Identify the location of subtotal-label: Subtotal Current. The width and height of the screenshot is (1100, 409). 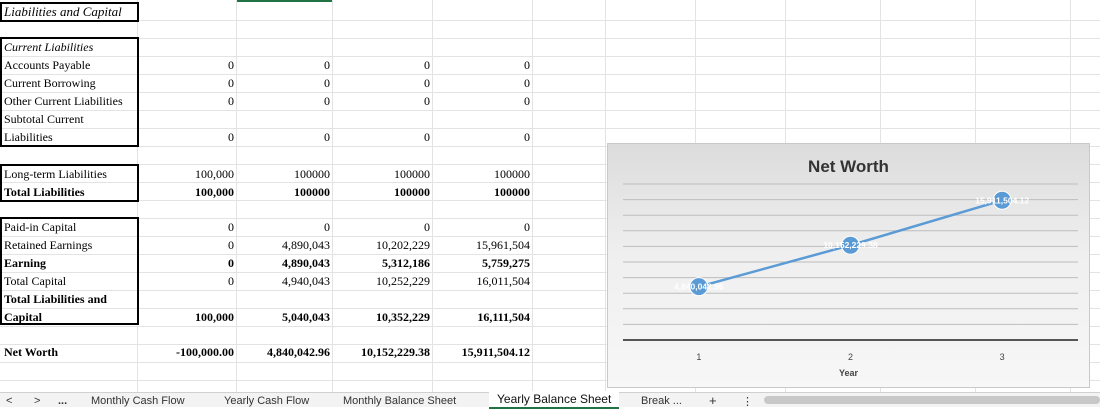
(44, 119).